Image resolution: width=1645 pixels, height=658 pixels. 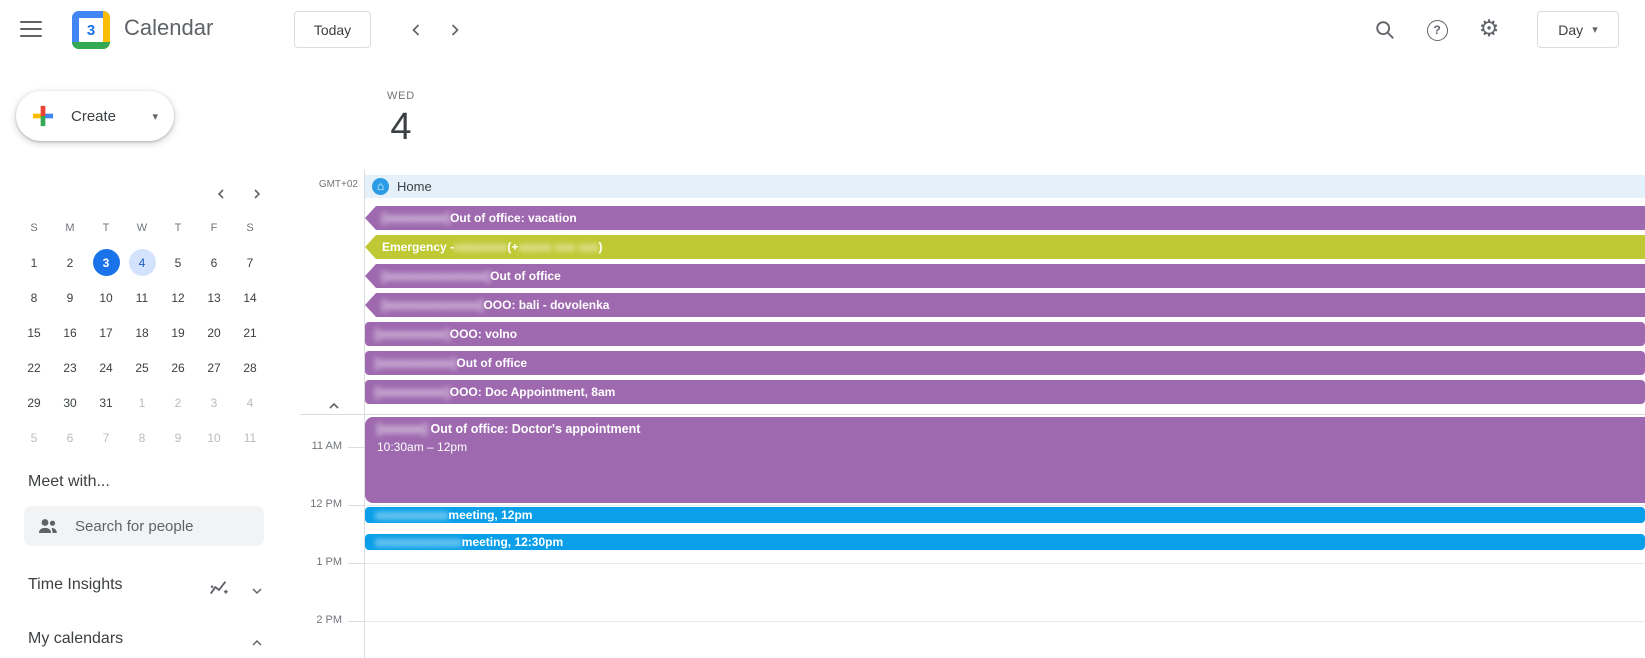 What do you see at coordinates (31, 29) in the screenshot?
I see `main-menu-icon` at bounding box center [31, 29].